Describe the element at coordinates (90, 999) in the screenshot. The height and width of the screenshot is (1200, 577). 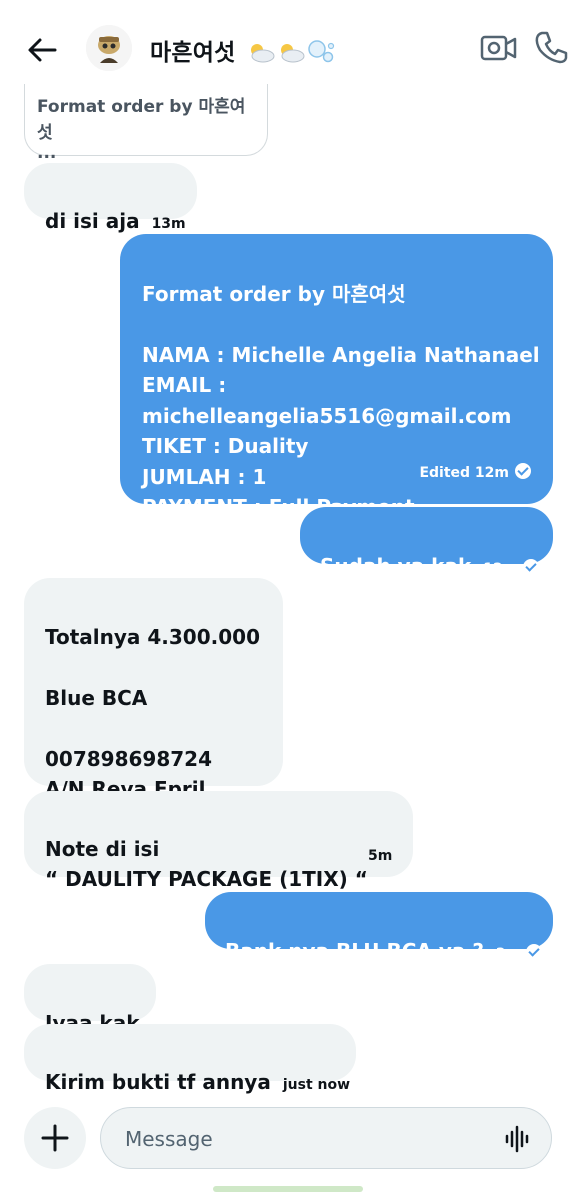
I see `message-bubble-incoming: Iyaa kak` at that location.